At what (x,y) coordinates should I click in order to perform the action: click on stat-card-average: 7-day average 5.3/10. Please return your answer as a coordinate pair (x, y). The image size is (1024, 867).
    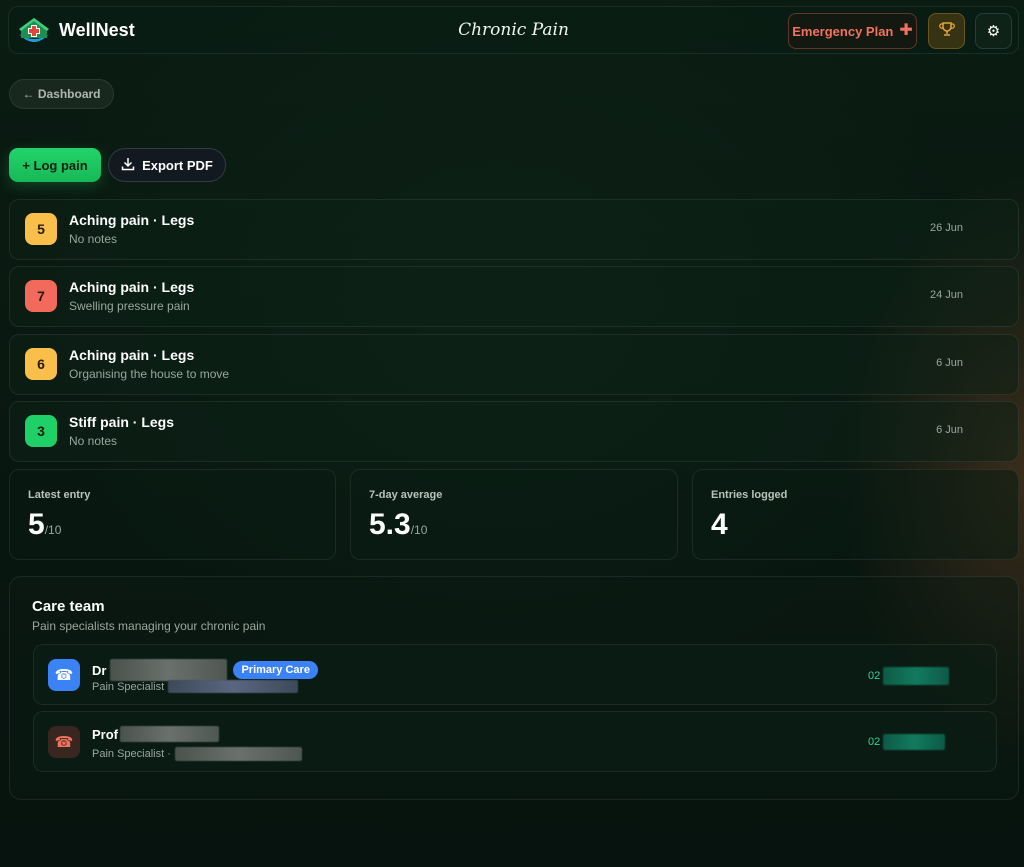
    Looking at the image, I should click on (514, 514).